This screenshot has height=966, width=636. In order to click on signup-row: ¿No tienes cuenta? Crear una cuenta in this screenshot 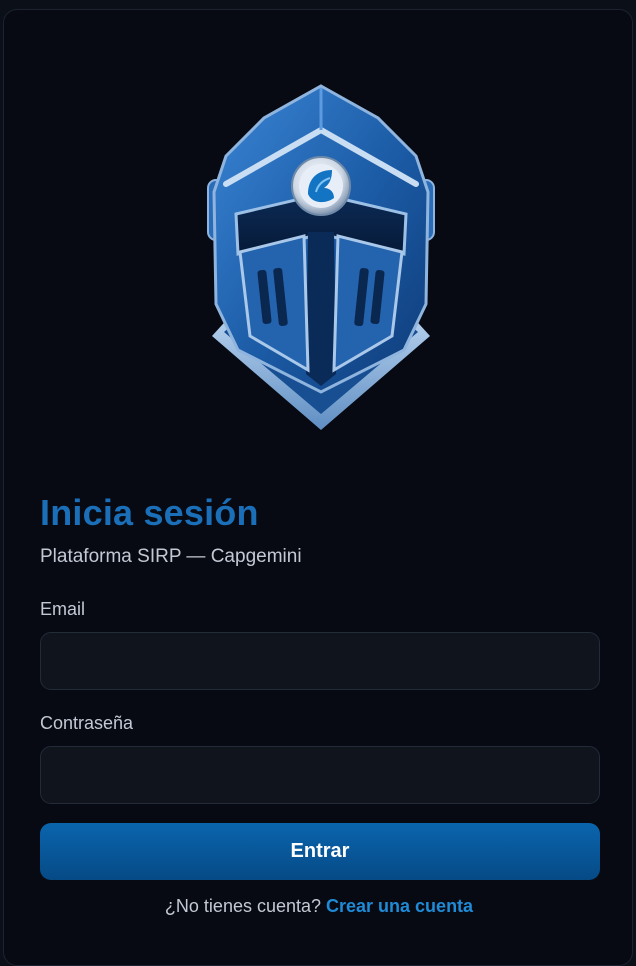, I will do `click(319, 906)`.